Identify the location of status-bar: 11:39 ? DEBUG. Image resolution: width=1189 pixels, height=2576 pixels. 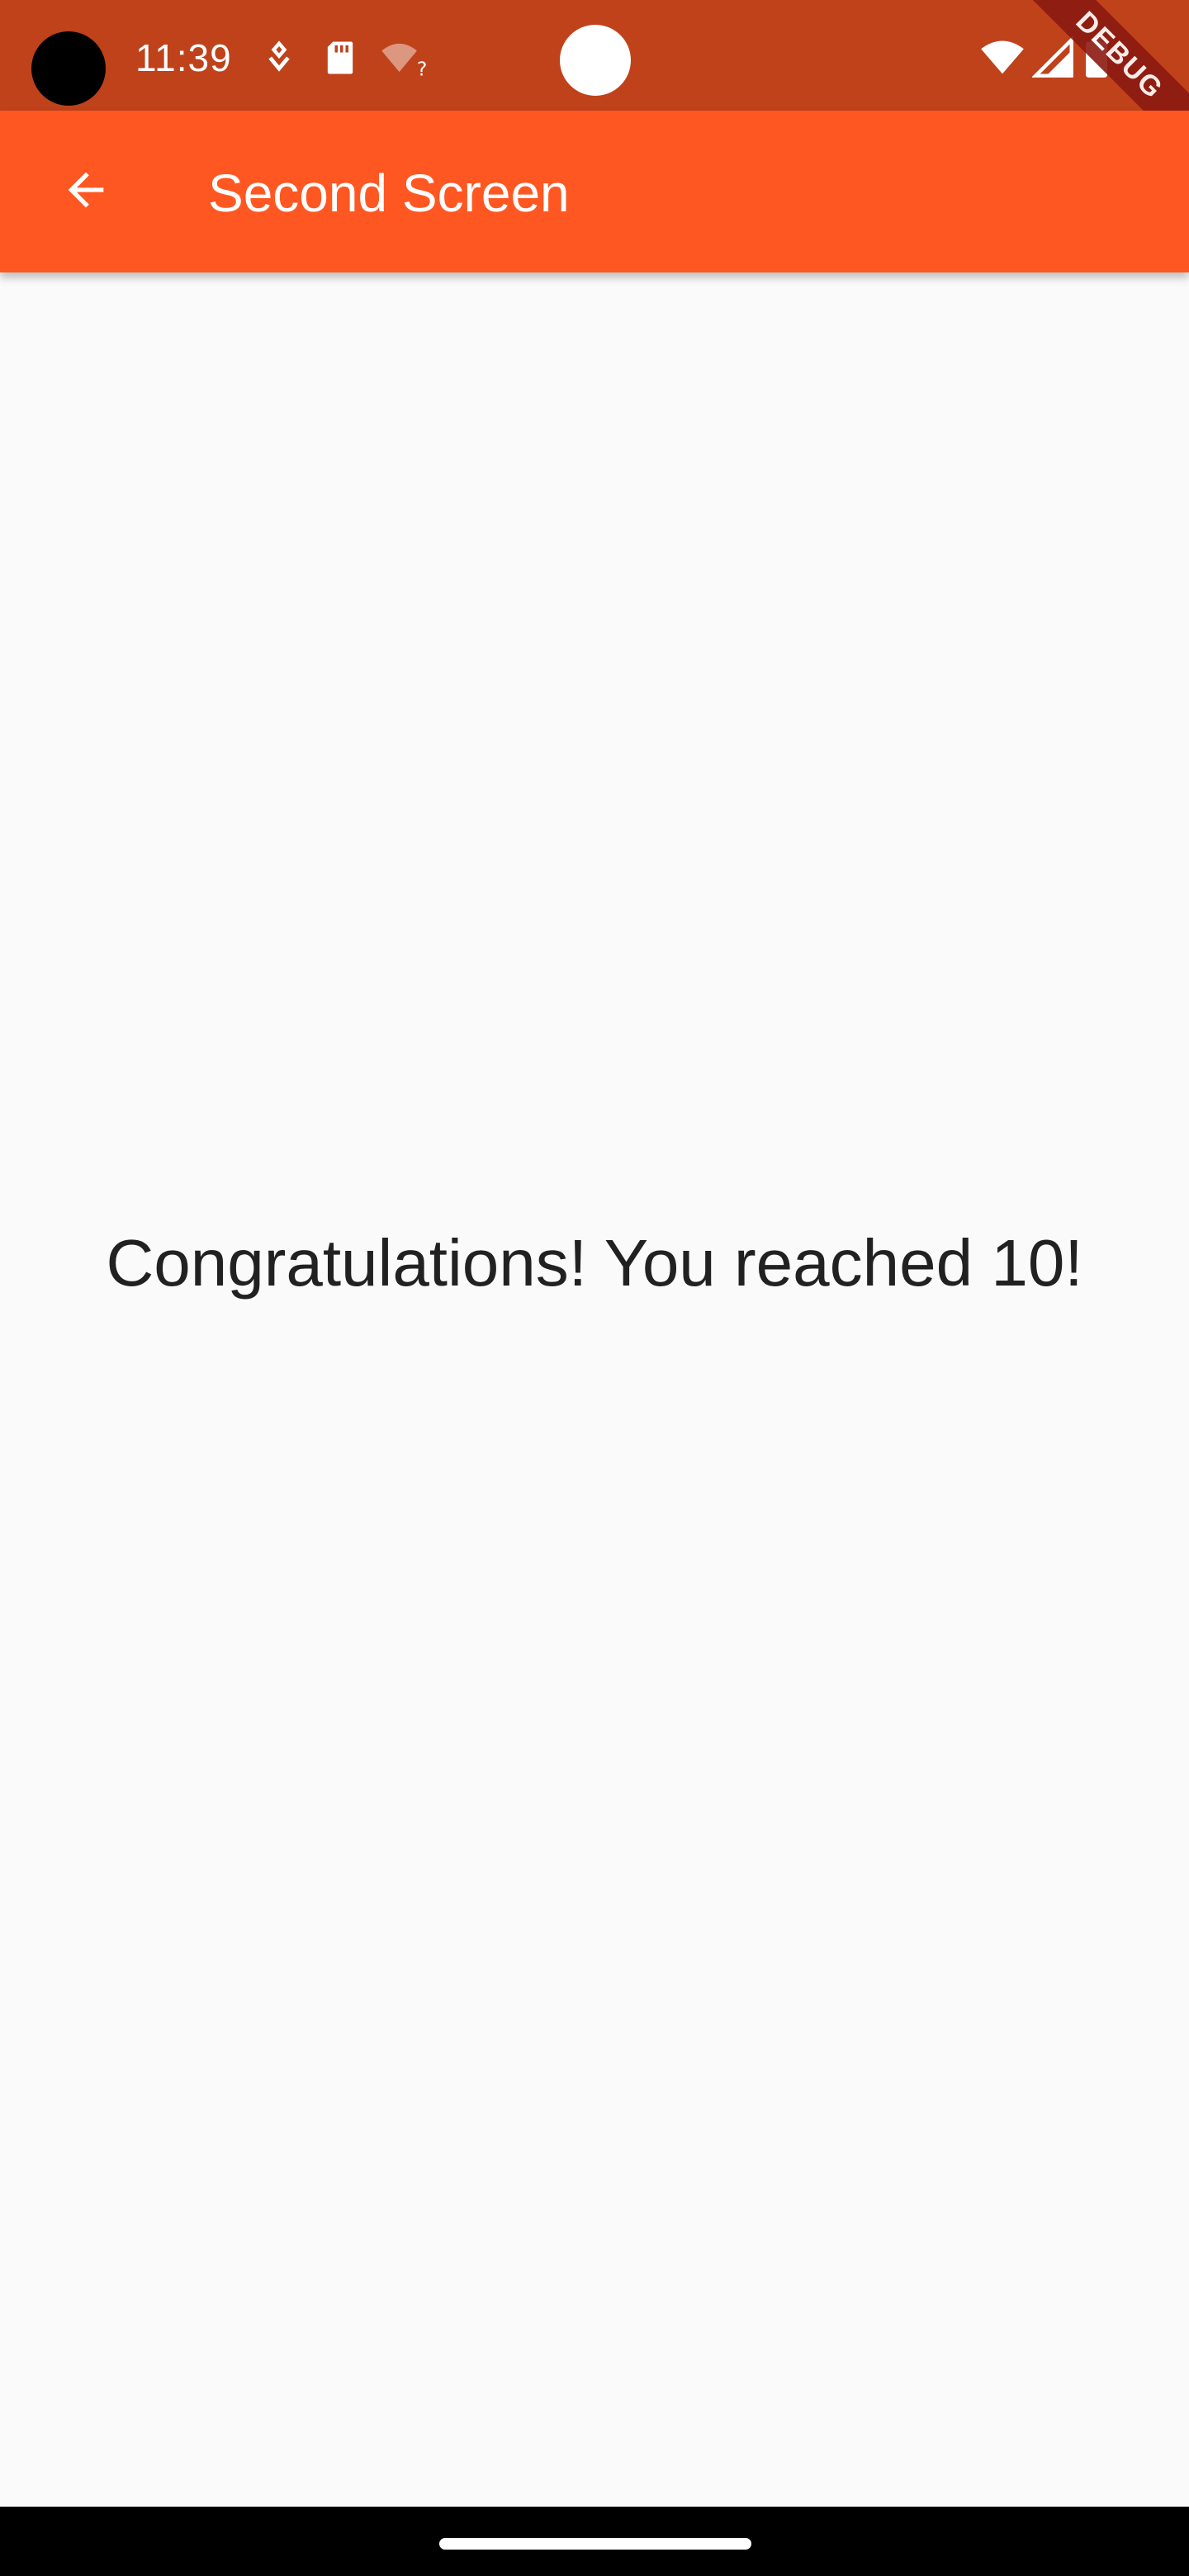
(594, 88).